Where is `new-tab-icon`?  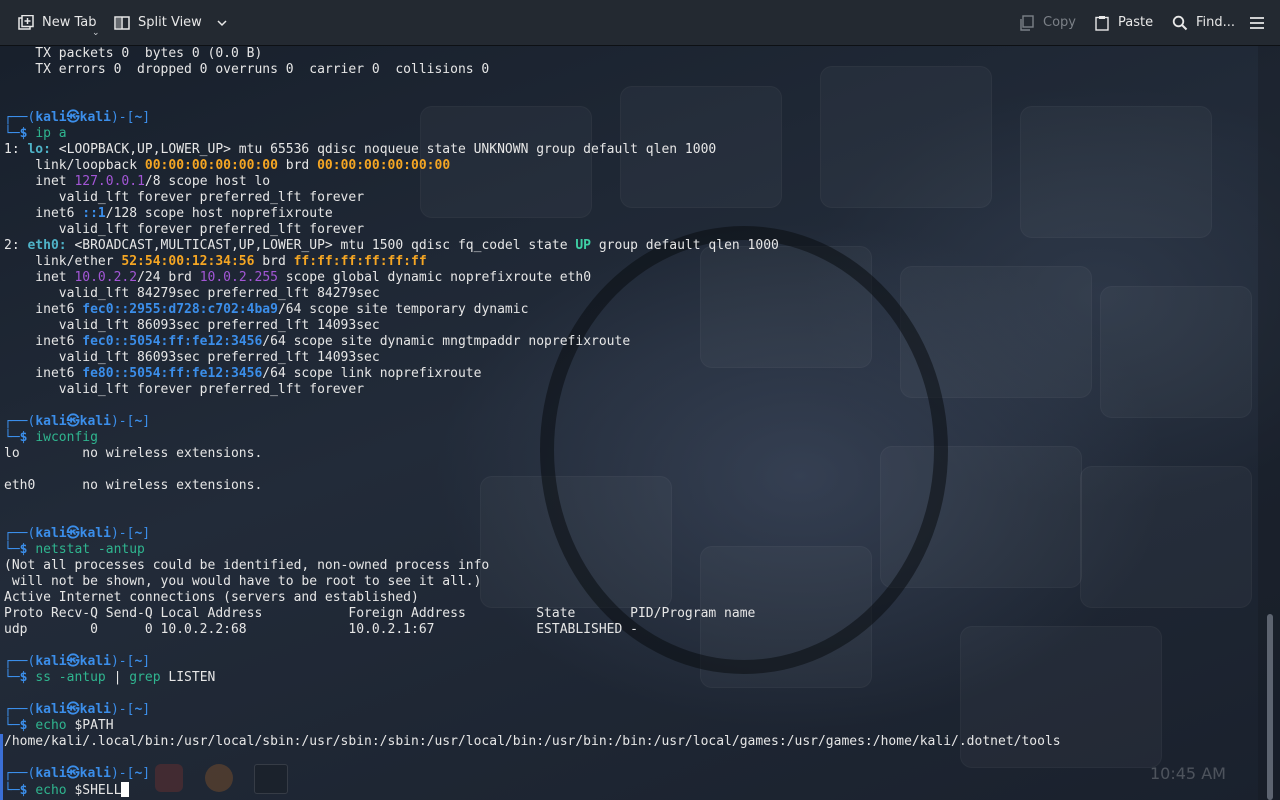 new-tab-icon is located at coordinates (26, 22).